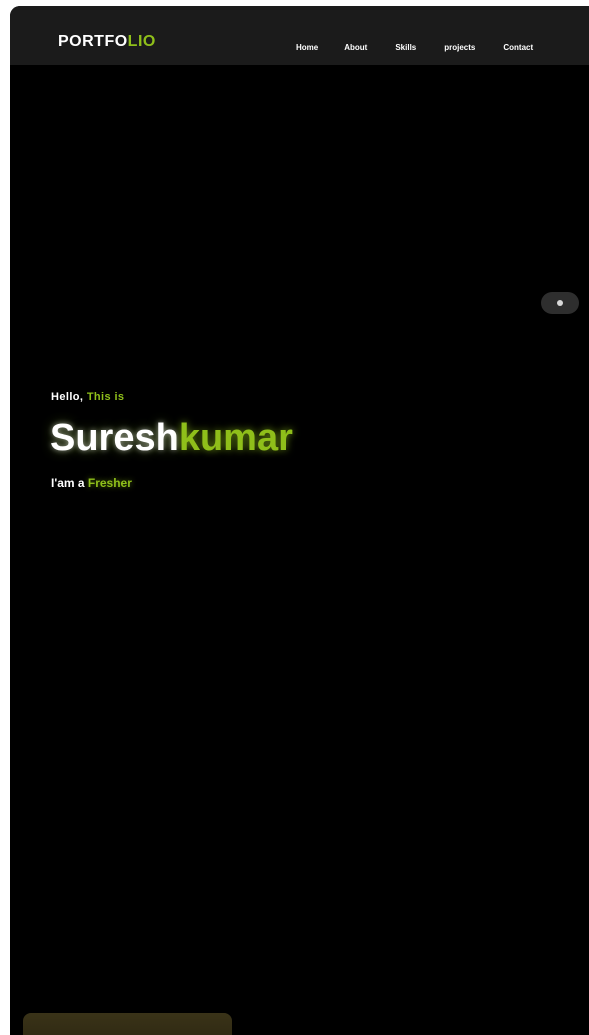  I want to click on logo-accent: LIO, so click(141, 41).